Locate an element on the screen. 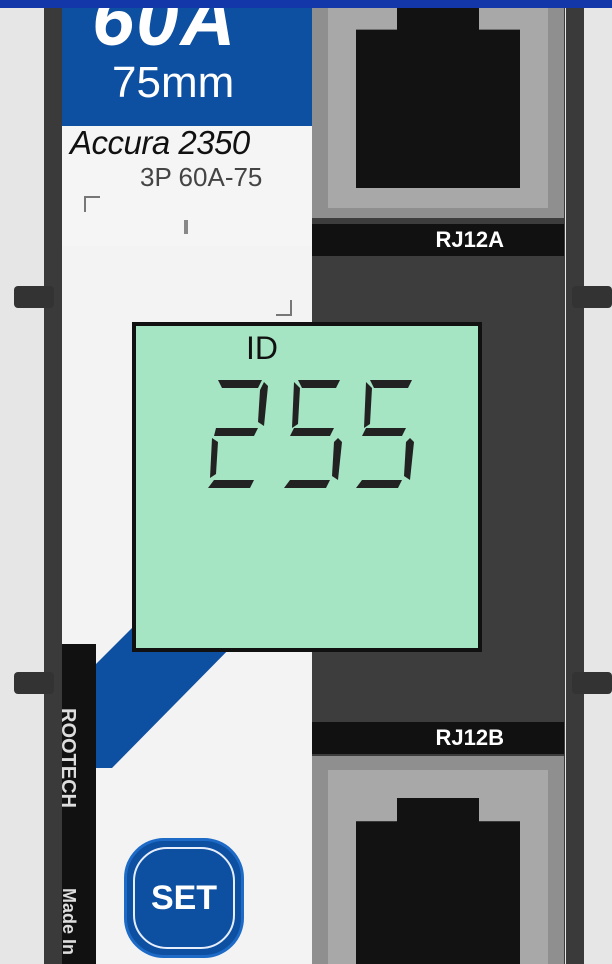  right-mount-tab-upper is located at coordinates (592, 297).